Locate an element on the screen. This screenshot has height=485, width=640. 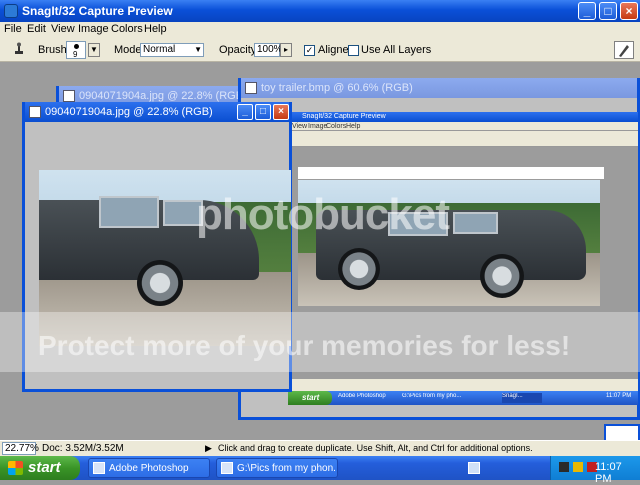
start-button: start is located at coordinates (40, 468).